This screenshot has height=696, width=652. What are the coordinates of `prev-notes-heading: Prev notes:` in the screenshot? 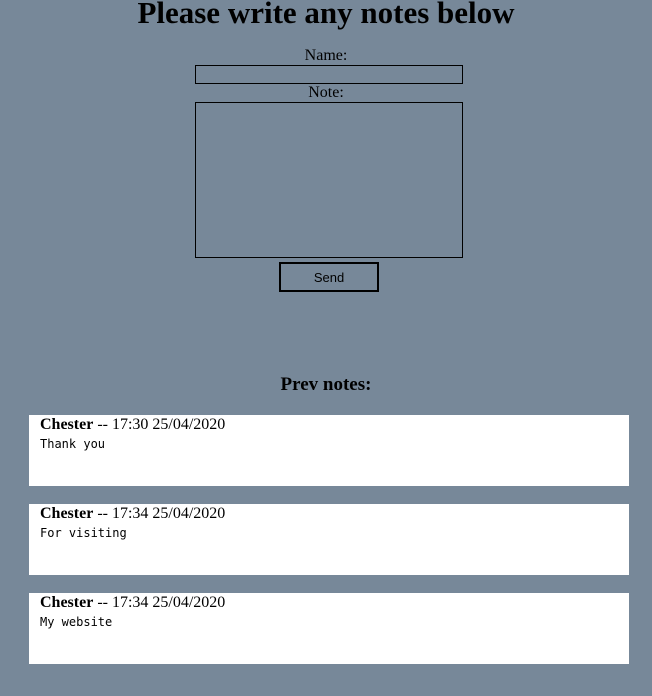 It's located at (326, 384).